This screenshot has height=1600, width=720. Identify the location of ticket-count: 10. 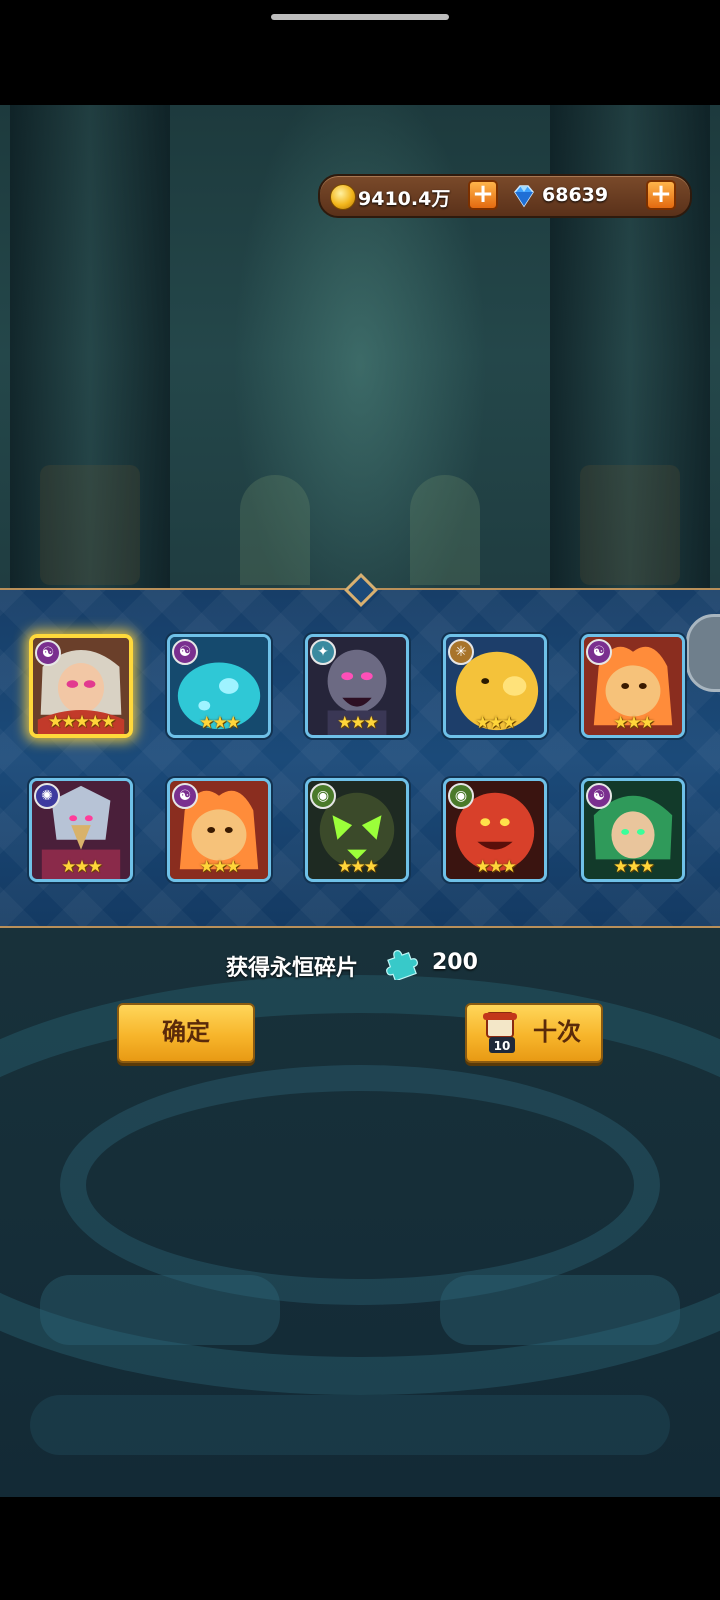
(502, 1046).